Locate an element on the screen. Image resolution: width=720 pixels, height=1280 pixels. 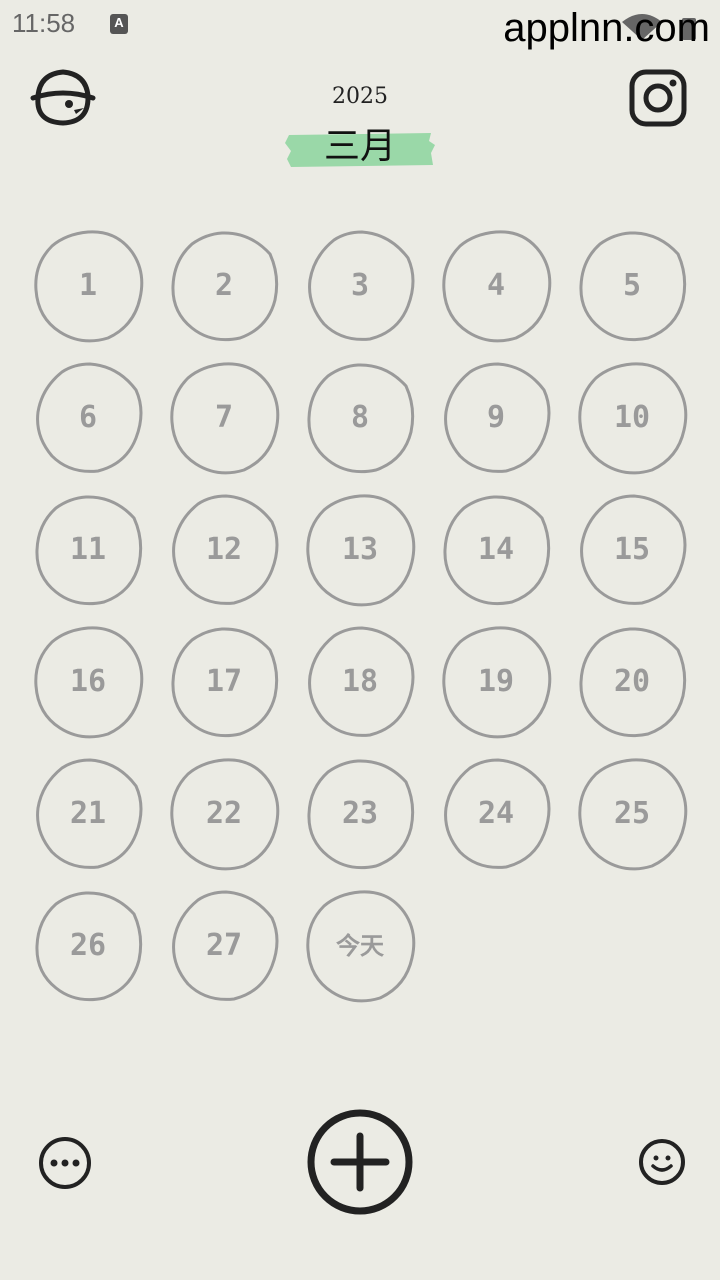
day-cell: 16 is located at coordinates (88, 682).